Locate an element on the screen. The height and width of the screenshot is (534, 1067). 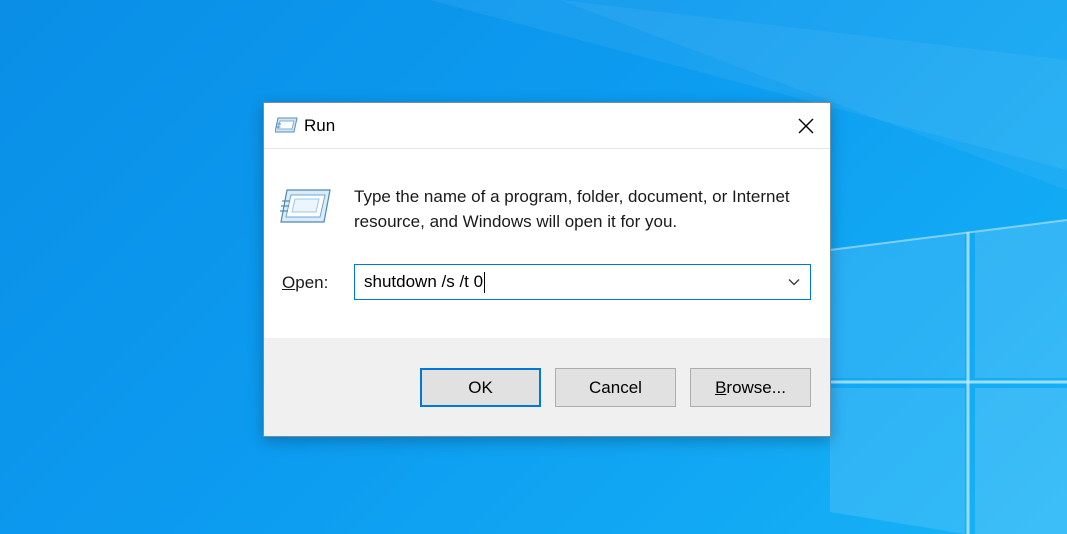
cancel-label: Cancel is located at coordinates (615, 387).